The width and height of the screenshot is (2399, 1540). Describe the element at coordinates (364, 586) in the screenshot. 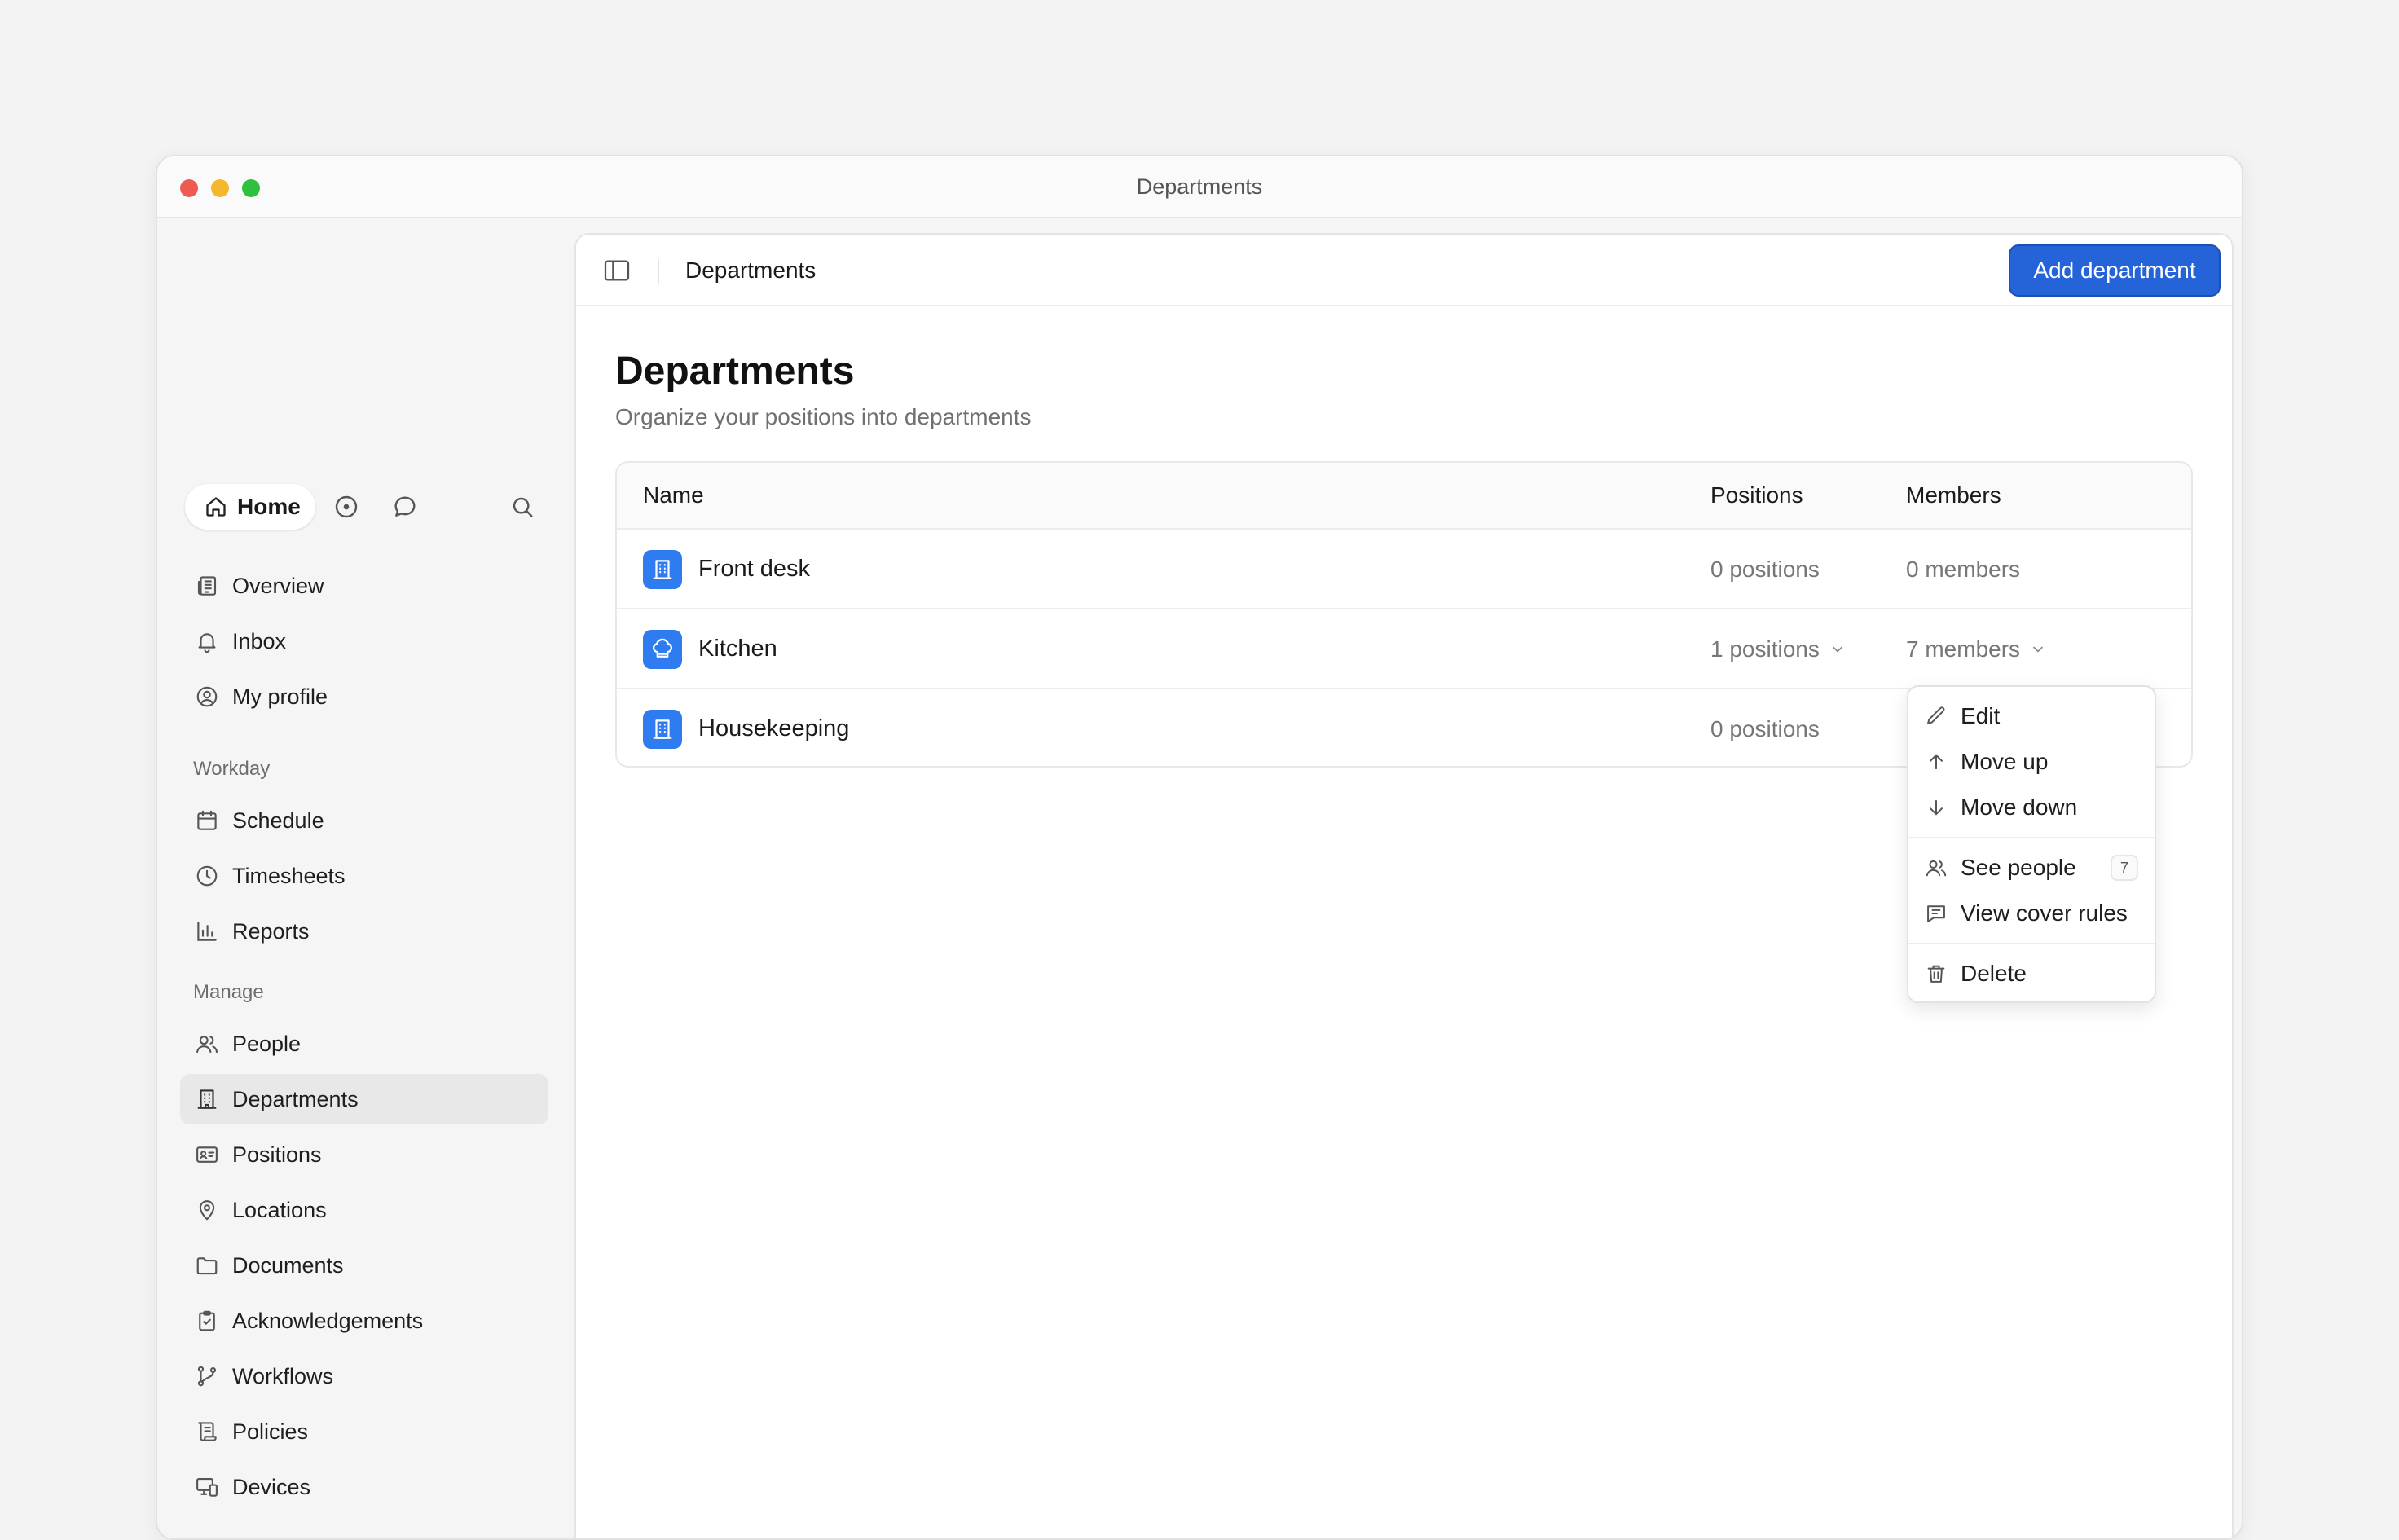

I see `sidebar-item-overview: Overview` at that location.